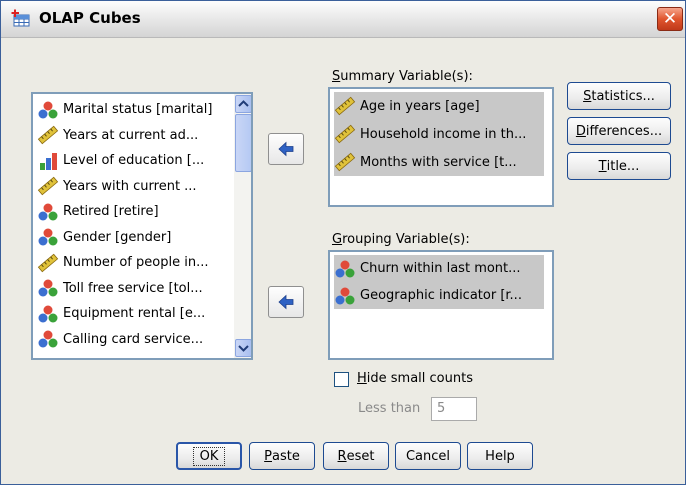 The width and height of the screenshot is (686, 485). I want to click on ordinal-icon, so click(48, 161).